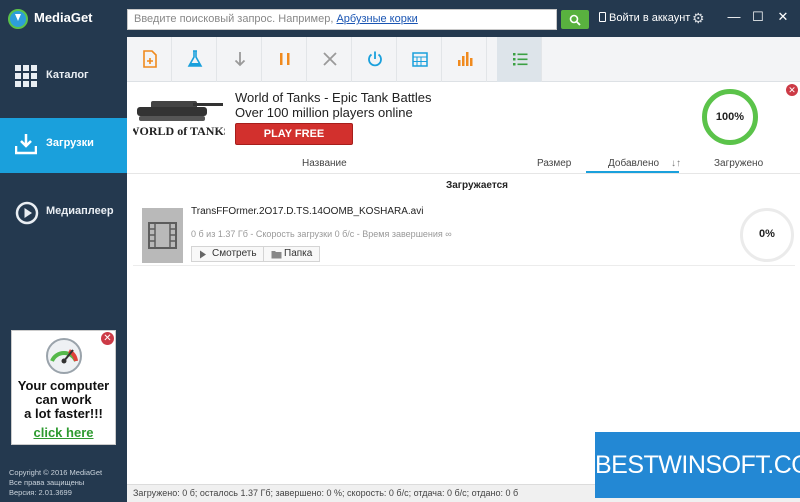 Image resolution: width=800 pixels, height=502 pixels. I want to click on ad-text: Your computer can work a lot faster!!!, so click(63, 400).